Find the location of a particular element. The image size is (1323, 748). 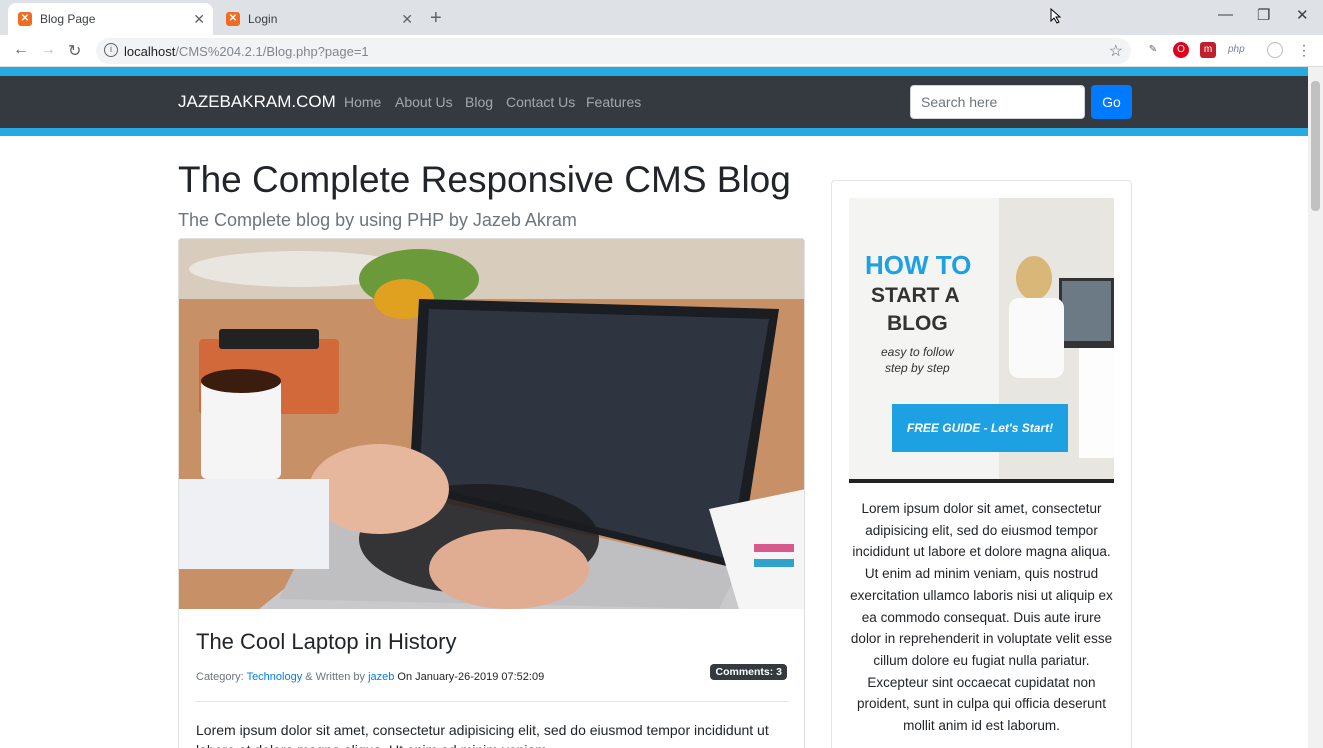

php-extension-icon: php is located at coordinates (1236, 50).